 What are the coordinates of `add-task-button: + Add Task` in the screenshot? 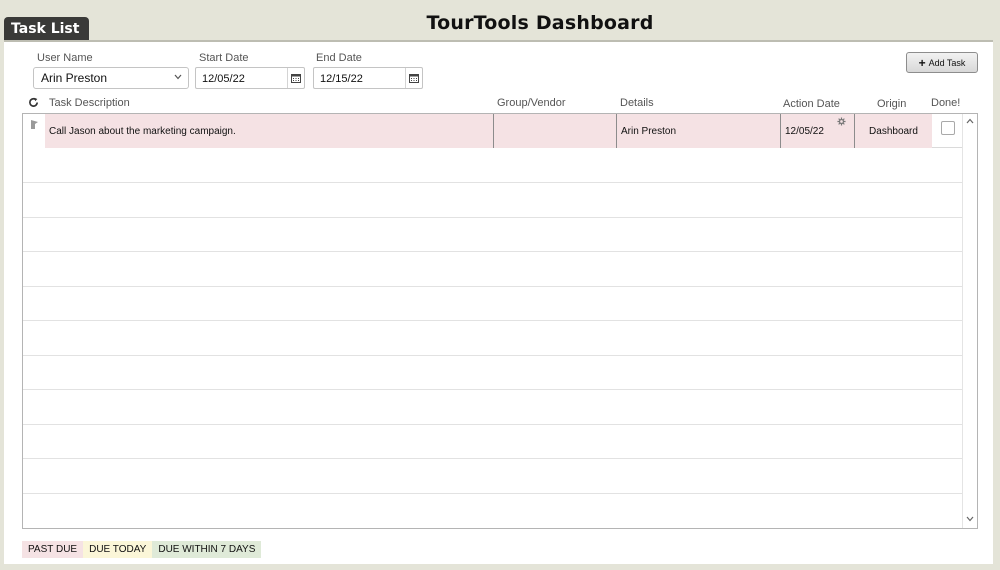 It's located at (942, 62).